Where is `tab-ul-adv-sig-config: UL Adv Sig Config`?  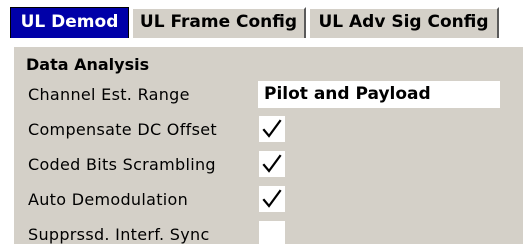 tab-ul-adv-sig-config: UL Adv Sig Config is located at coordinates (403, 22).